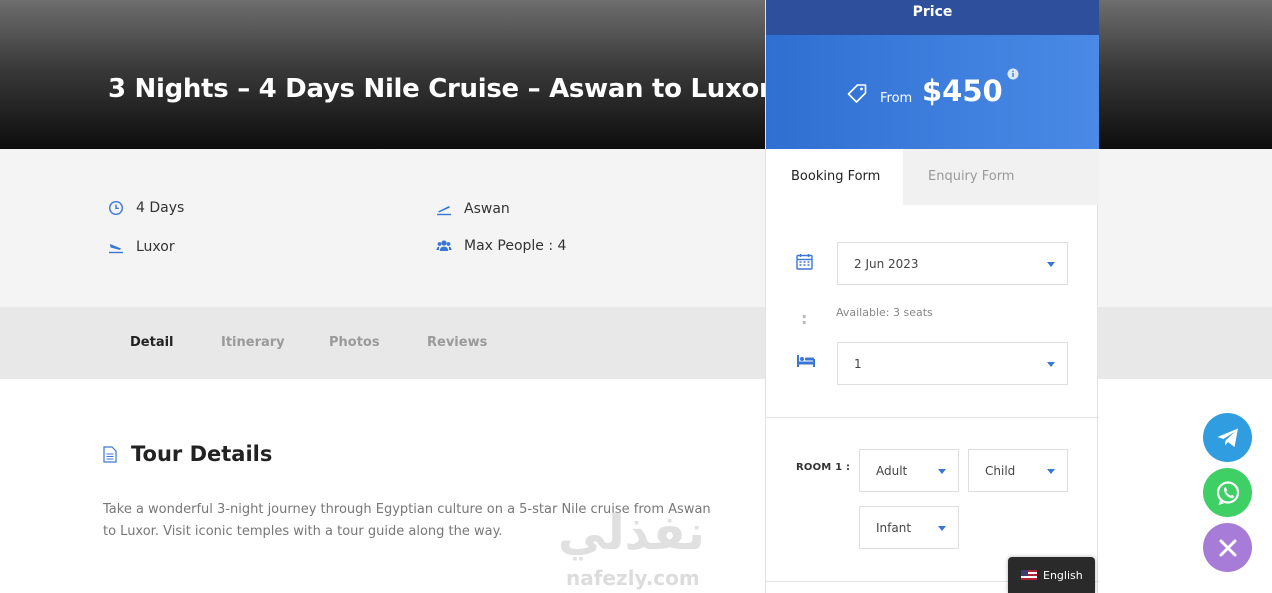 This screenshot has height=593, width=1272. What do you see at coordinates (1000, 470) in the screenshot?
I see `child-value: Child` at bounding box center [1000, 470].